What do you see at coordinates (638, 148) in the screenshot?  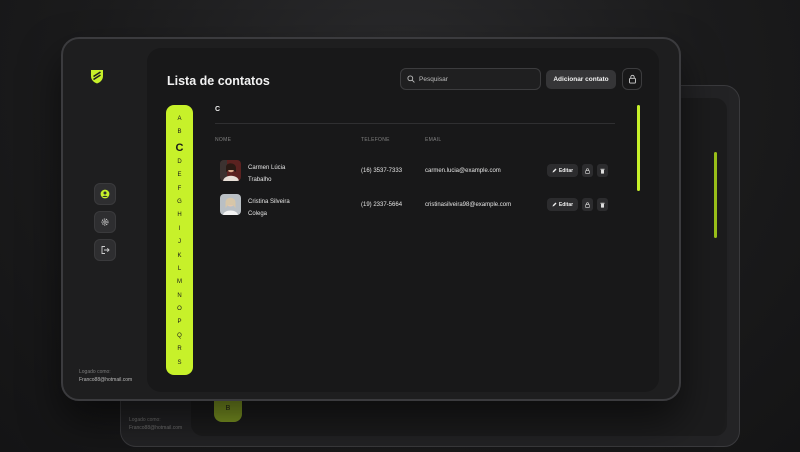 I see `scrollbar` at bounding box center [638, 148].